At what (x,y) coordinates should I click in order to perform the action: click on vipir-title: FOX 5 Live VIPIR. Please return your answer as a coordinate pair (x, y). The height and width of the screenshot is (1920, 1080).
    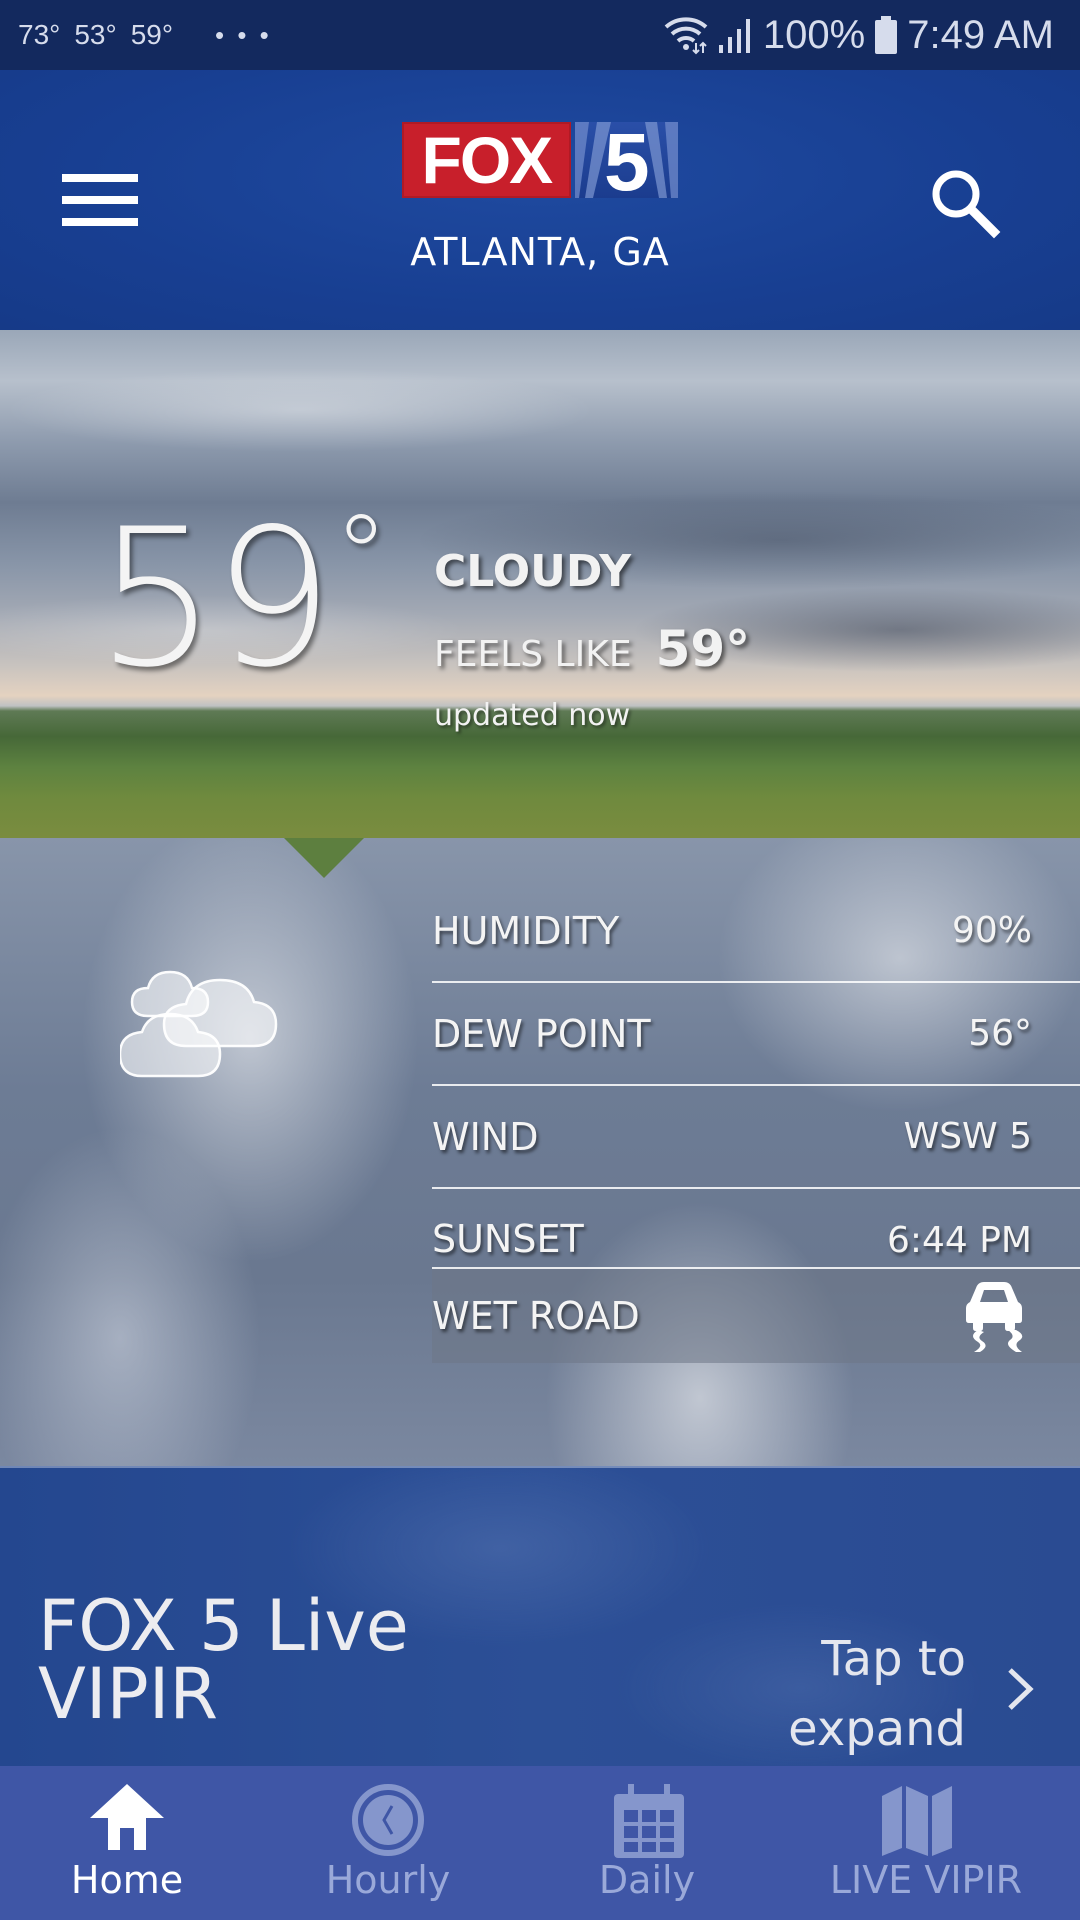
    Looking at the image, I should click on (223, 1660).